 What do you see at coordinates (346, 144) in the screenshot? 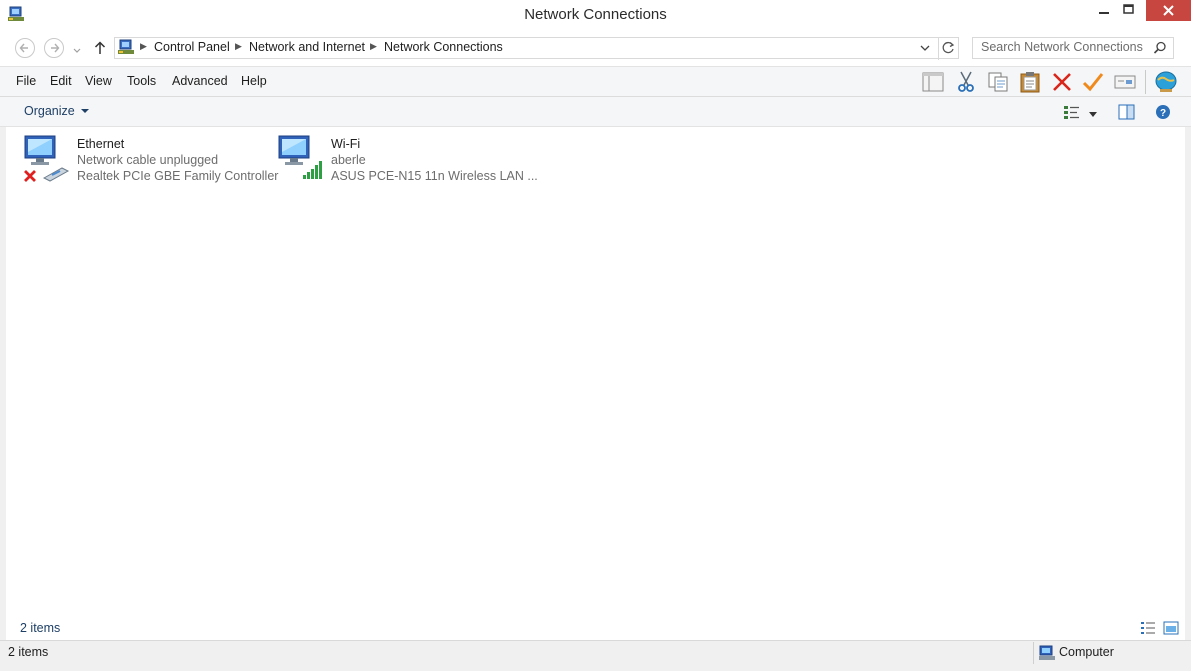
I see `connection-name: Wi-Fi` at bounding box center [346, 144].